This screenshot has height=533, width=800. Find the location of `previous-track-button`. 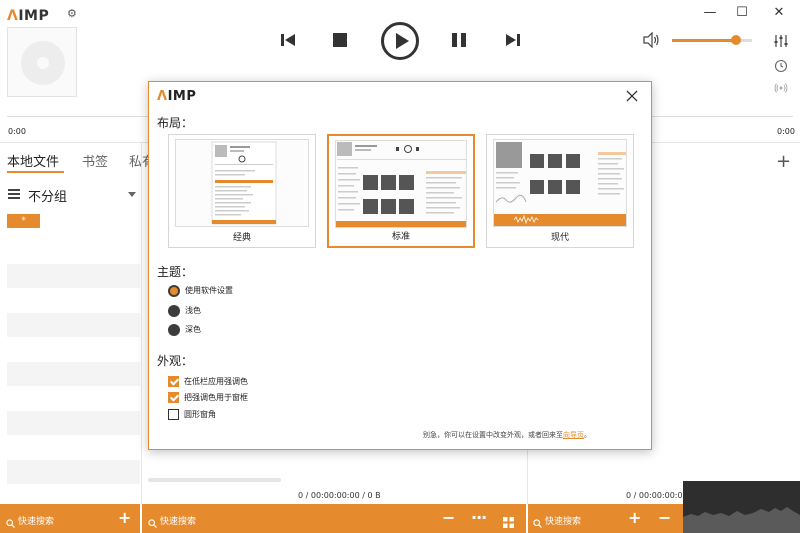

previous-track-button is located at coordinates (288, 40).